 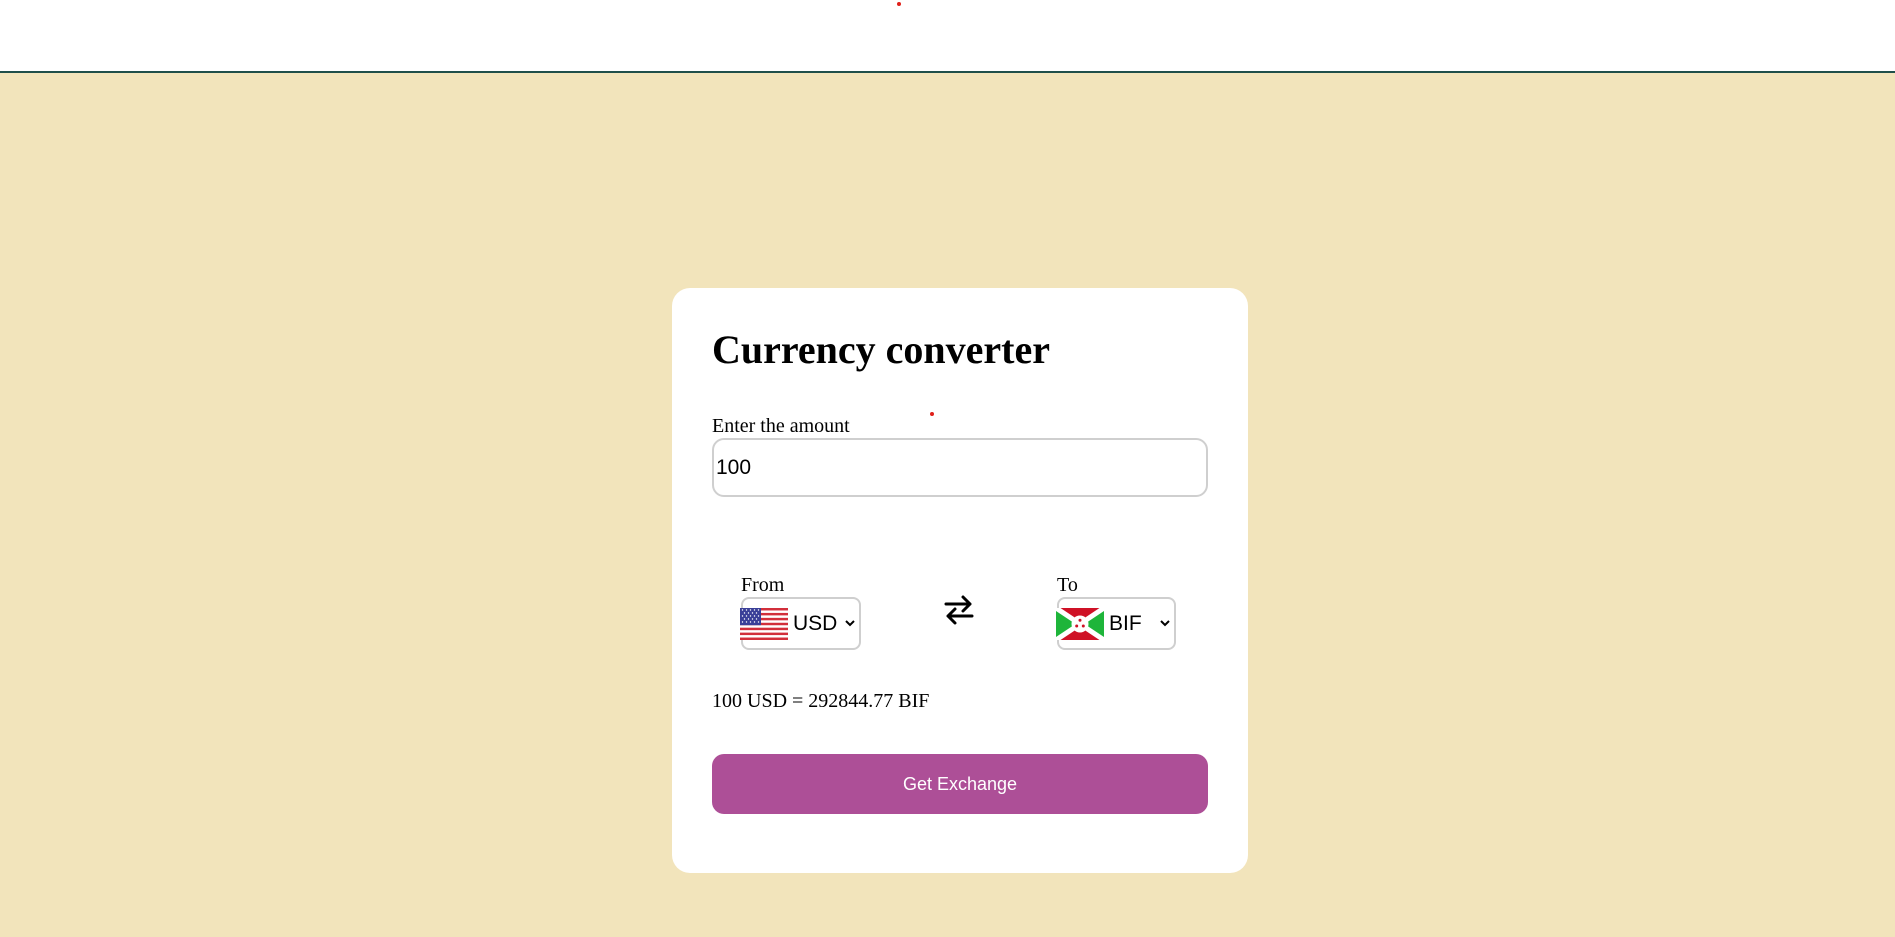 What do you see at coordinates (960, 784) in the screenshot?
I see `get-exchange-button: Get Exchange` at bounding box center [960, 784].